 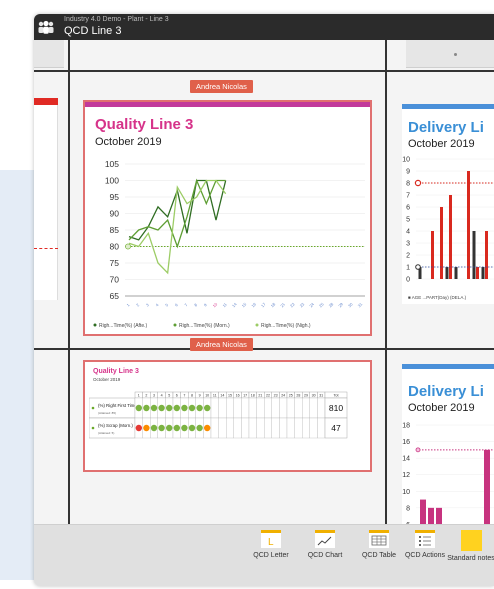 I want to click on y-tick-label: 9, so click(x=408, y=172).